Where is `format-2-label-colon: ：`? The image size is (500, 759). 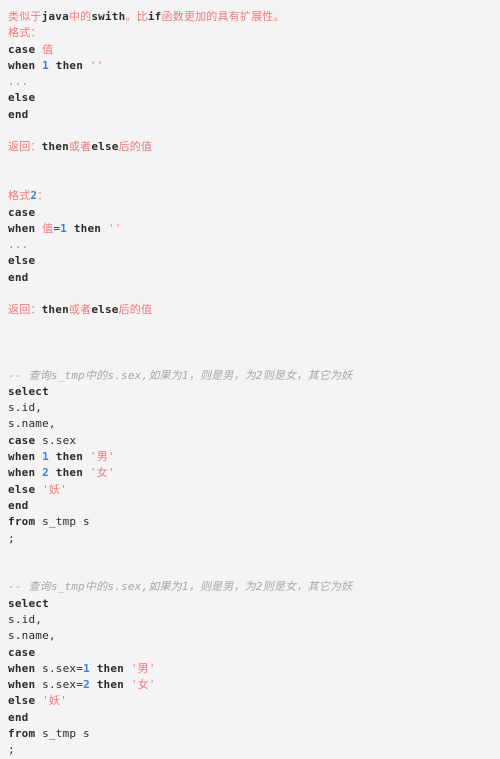 format-2-label-colon: ： is located at coordinates (43, 196).